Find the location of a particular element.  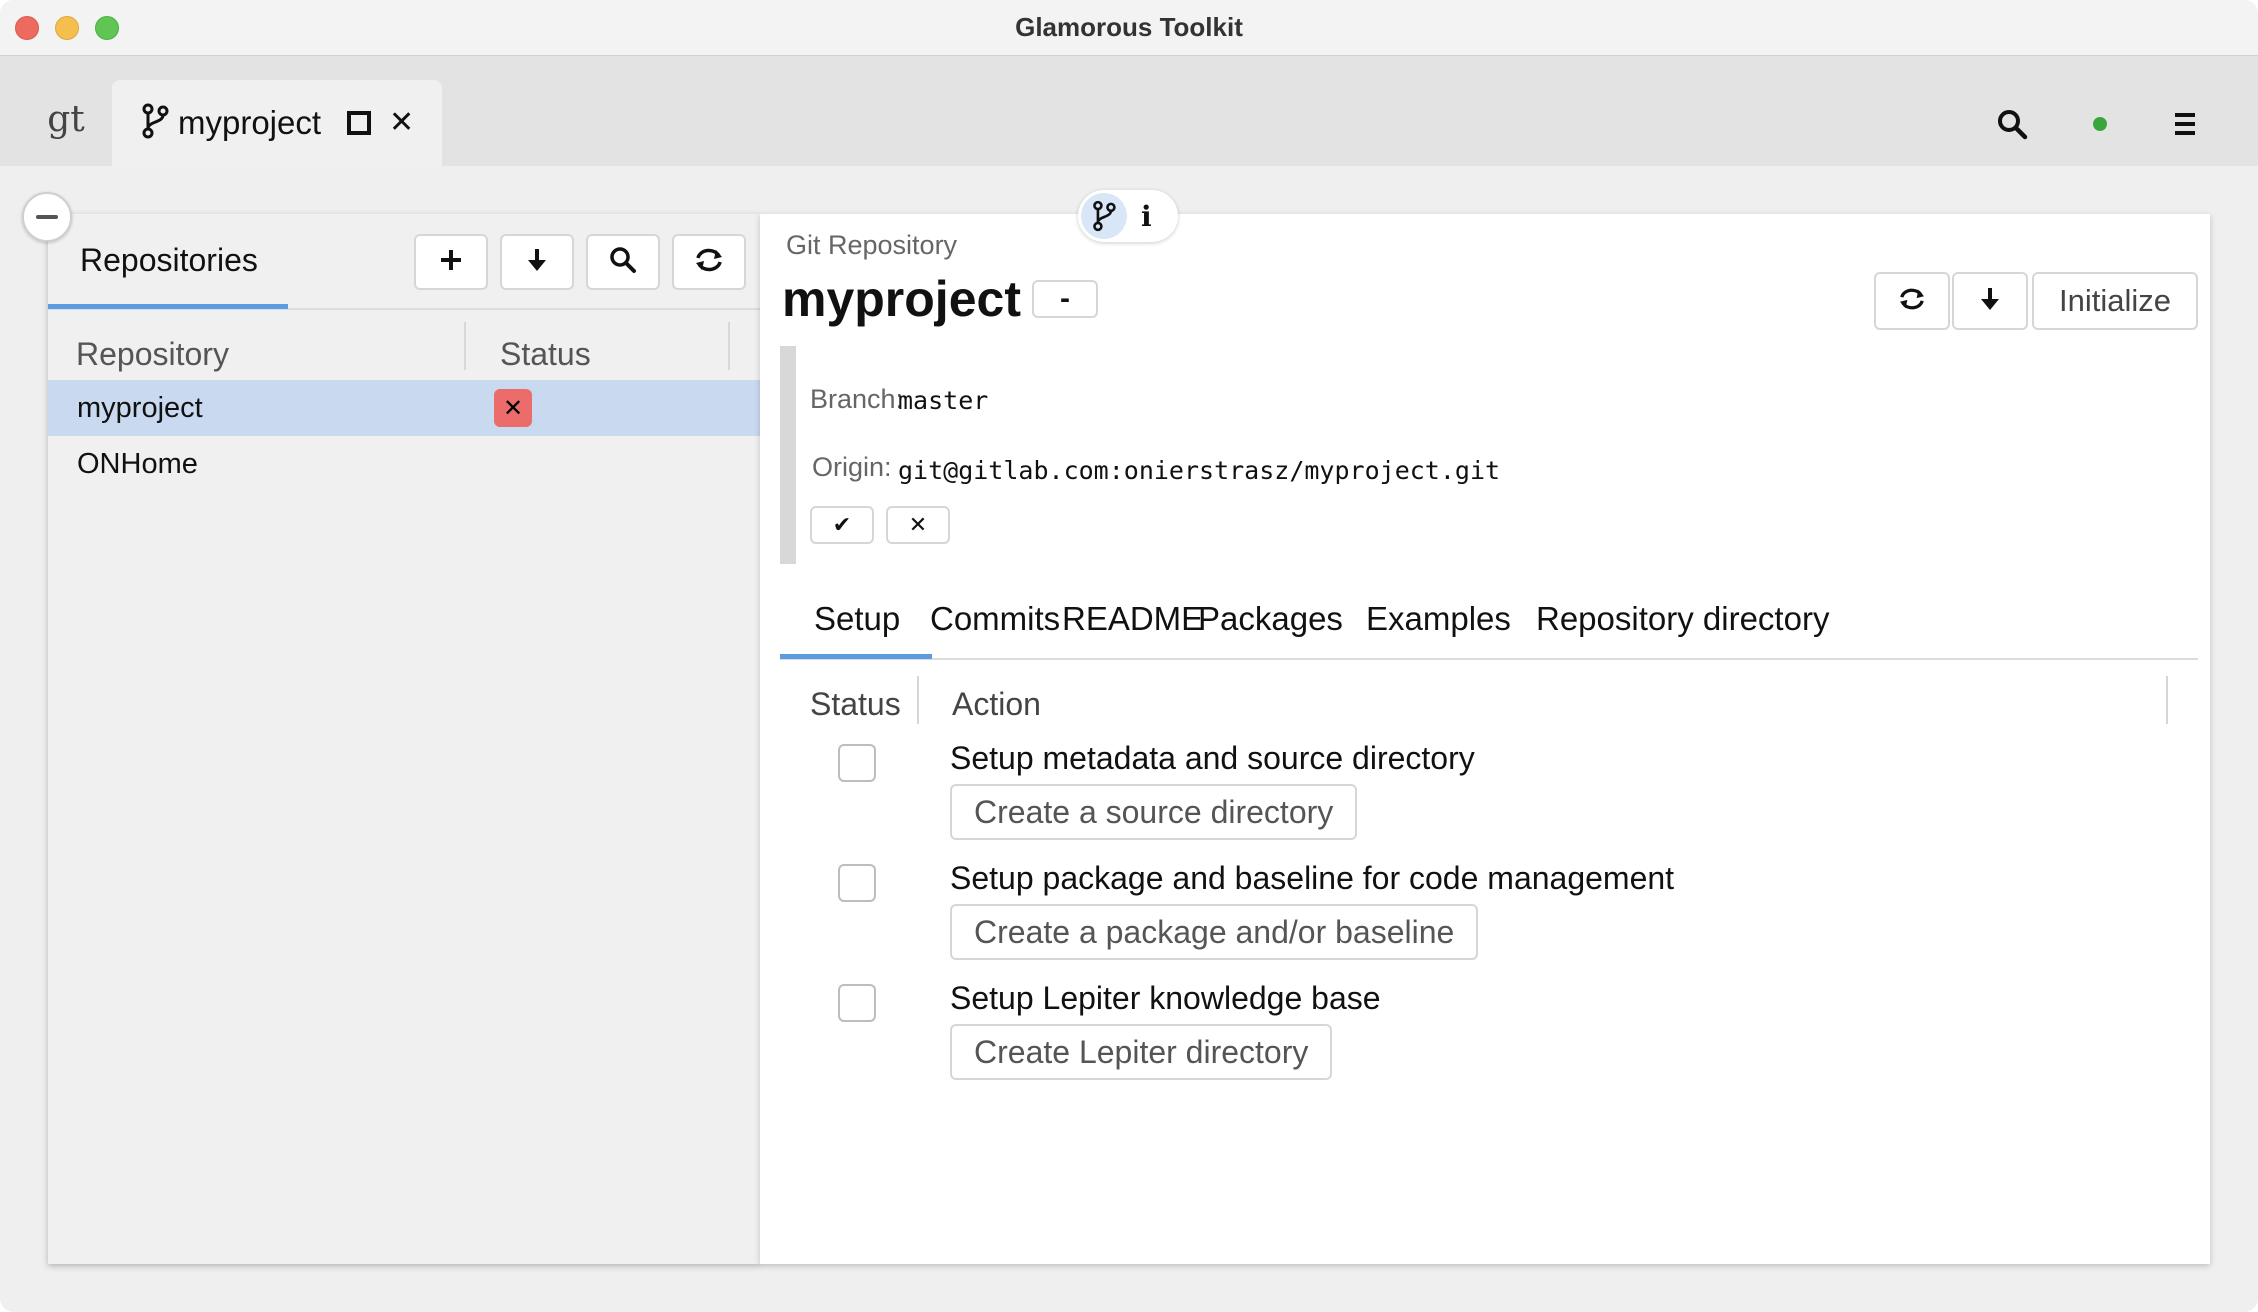

accept-button: ✔ is located at coordinates (842, 525).